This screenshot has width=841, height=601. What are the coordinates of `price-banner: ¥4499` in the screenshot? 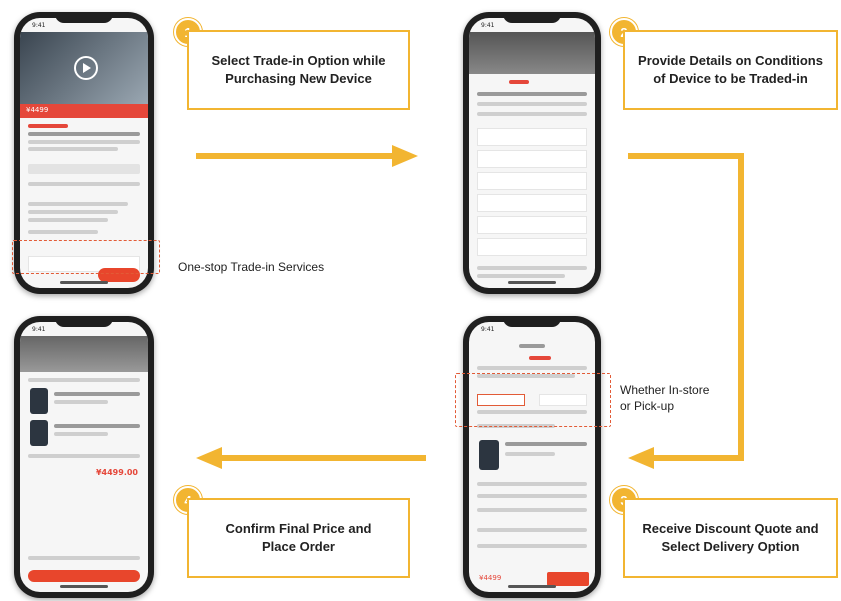 It's located at (84, 111).